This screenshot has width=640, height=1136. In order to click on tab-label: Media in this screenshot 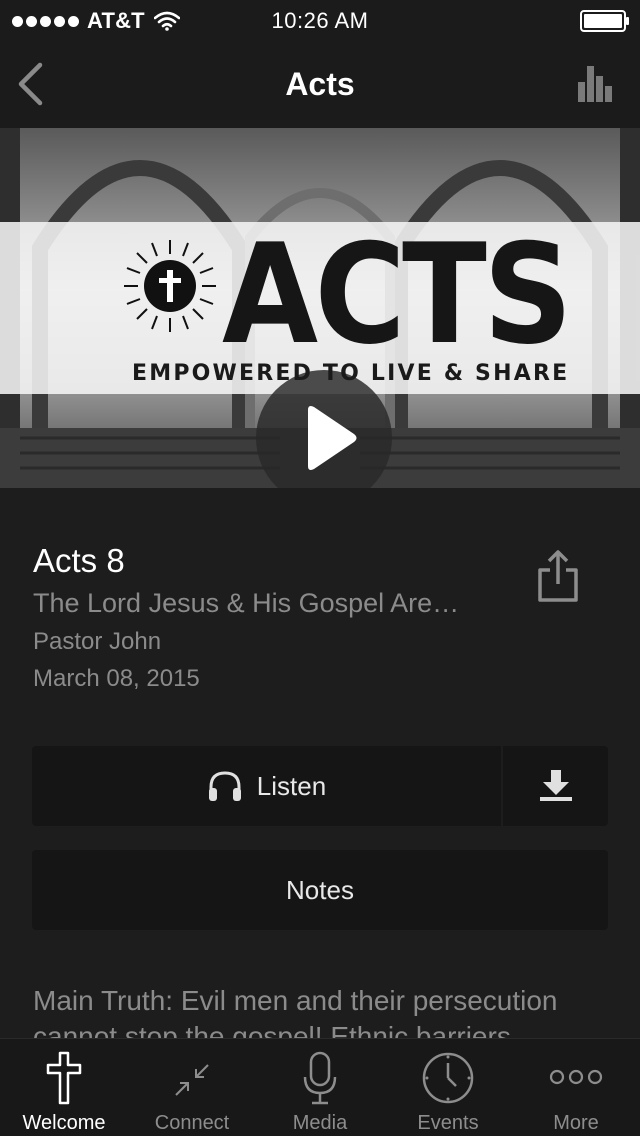, I will do `click(320, 1123)`.